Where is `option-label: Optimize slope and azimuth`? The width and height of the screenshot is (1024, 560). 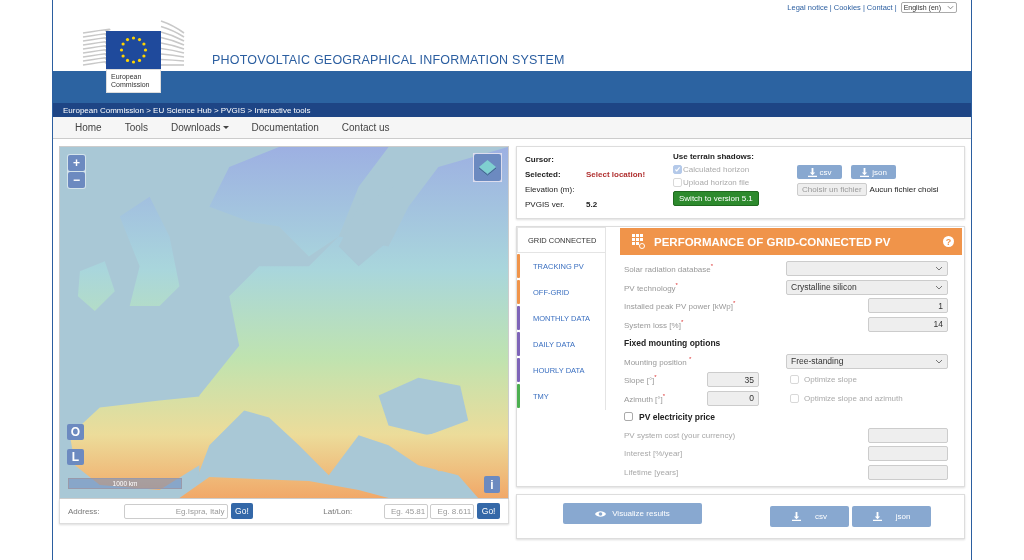 option-label: Optimize slope and azimuth is located at coordinates (853, 398).